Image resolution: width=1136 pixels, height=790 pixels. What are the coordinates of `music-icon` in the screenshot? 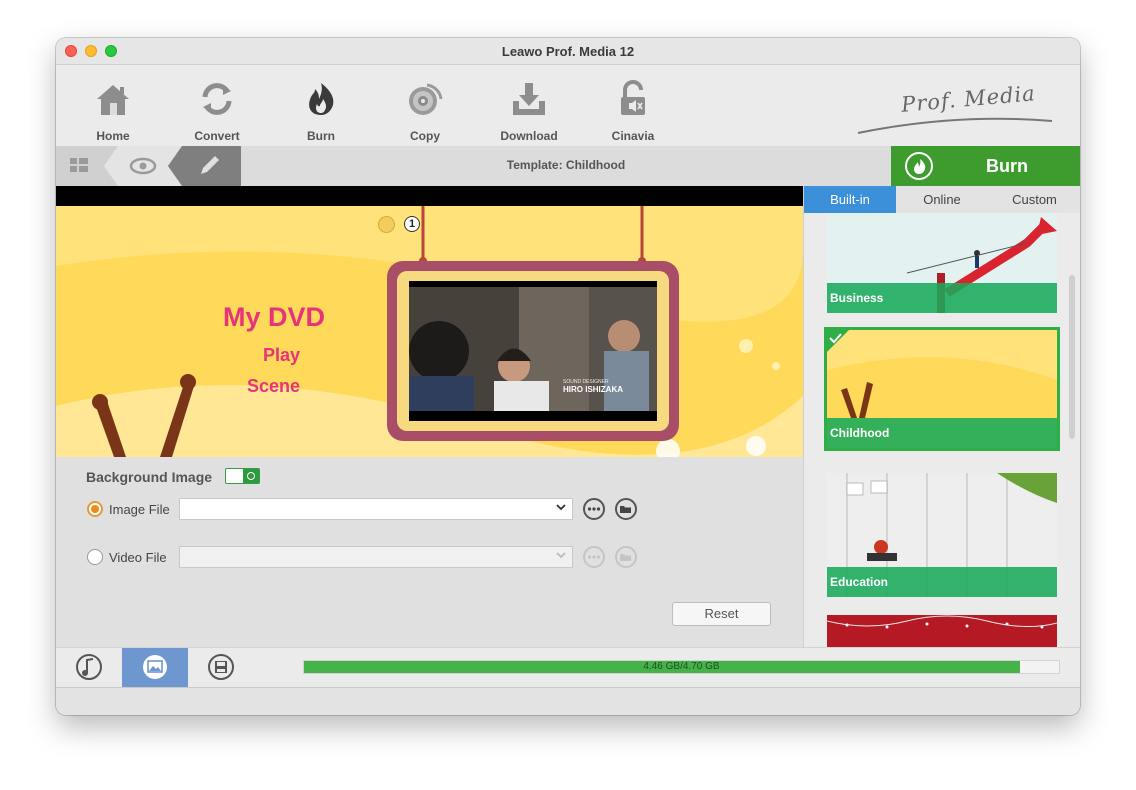 It's located at (89, 667).